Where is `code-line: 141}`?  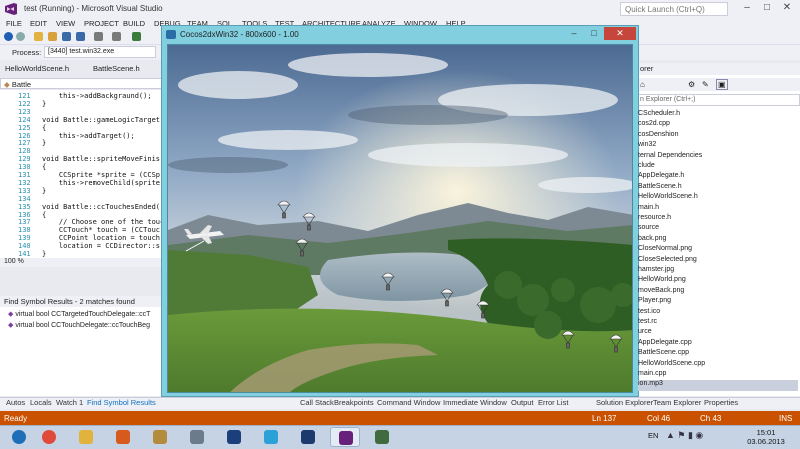
code-line: 141} is located at coordinates (82, 254).